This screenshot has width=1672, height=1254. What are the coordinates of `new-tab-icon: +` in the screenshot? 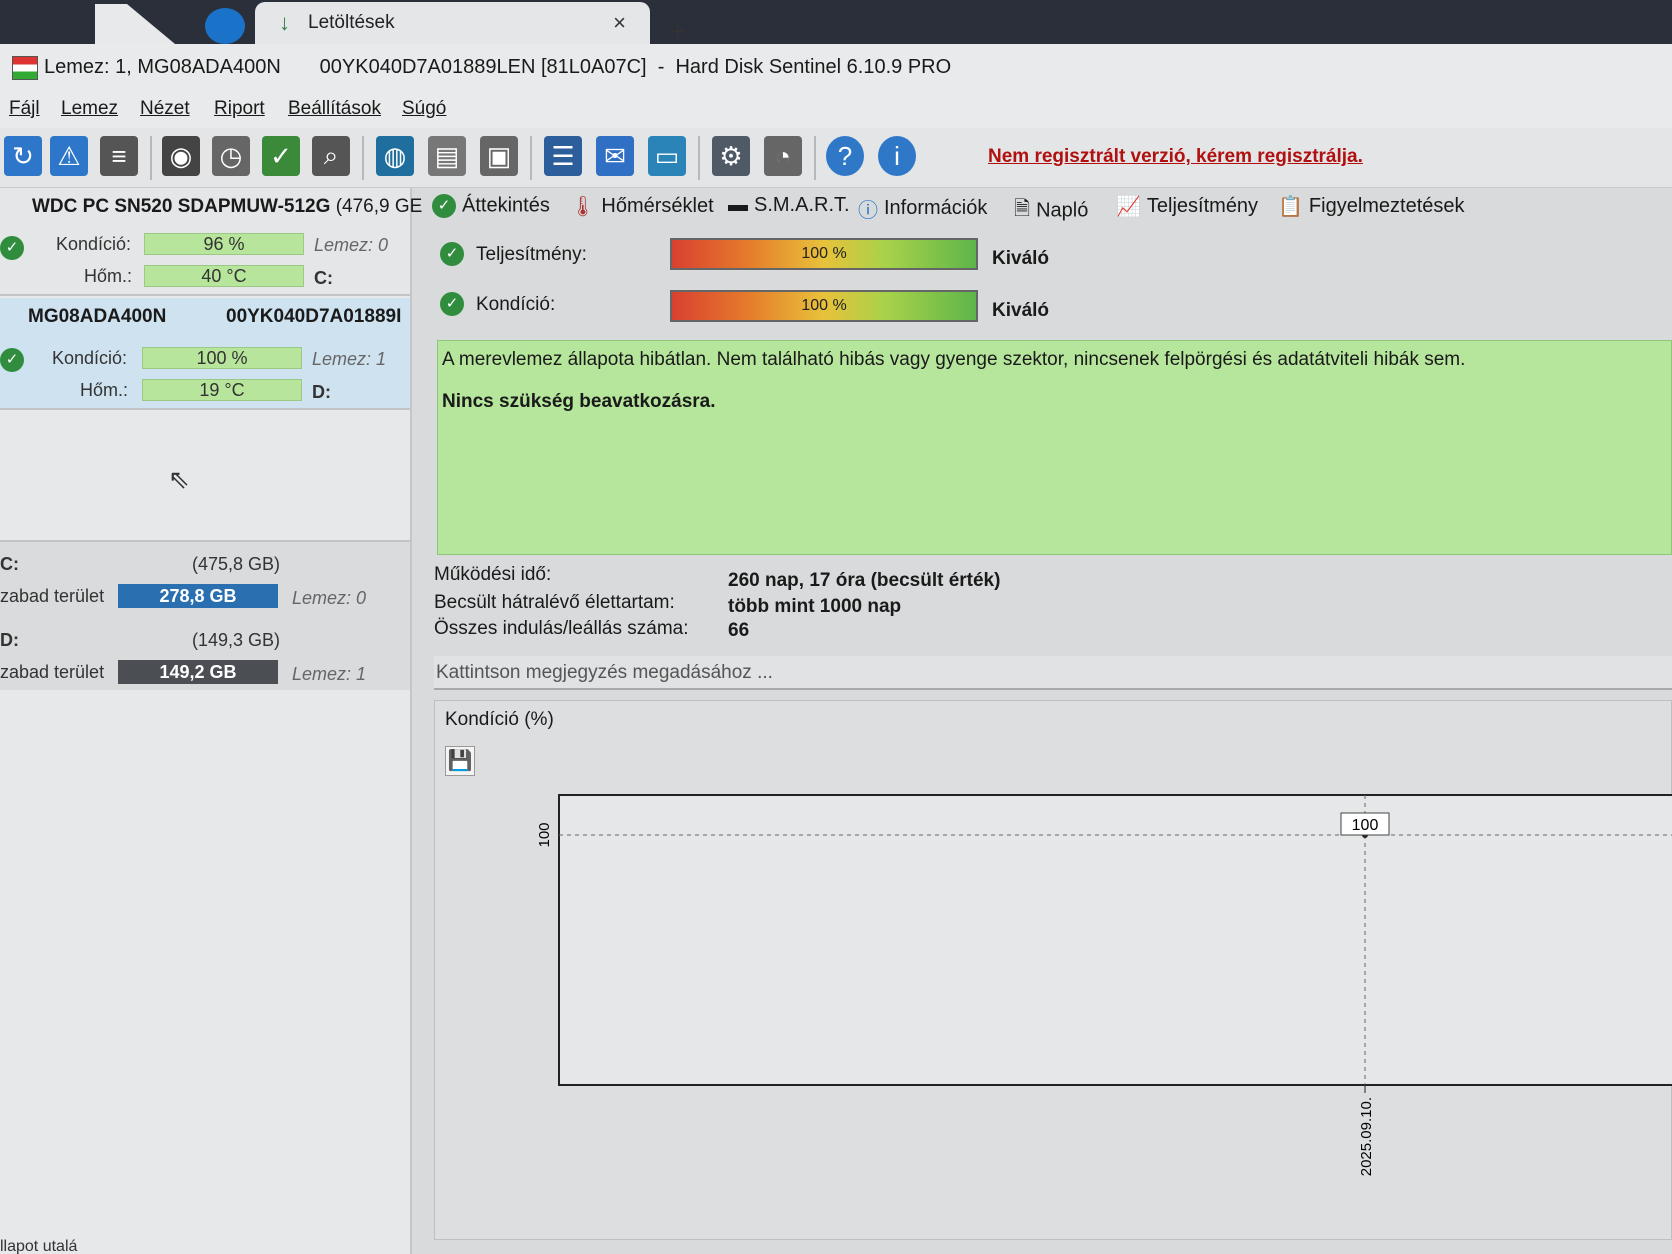 It's located at (677, 31).